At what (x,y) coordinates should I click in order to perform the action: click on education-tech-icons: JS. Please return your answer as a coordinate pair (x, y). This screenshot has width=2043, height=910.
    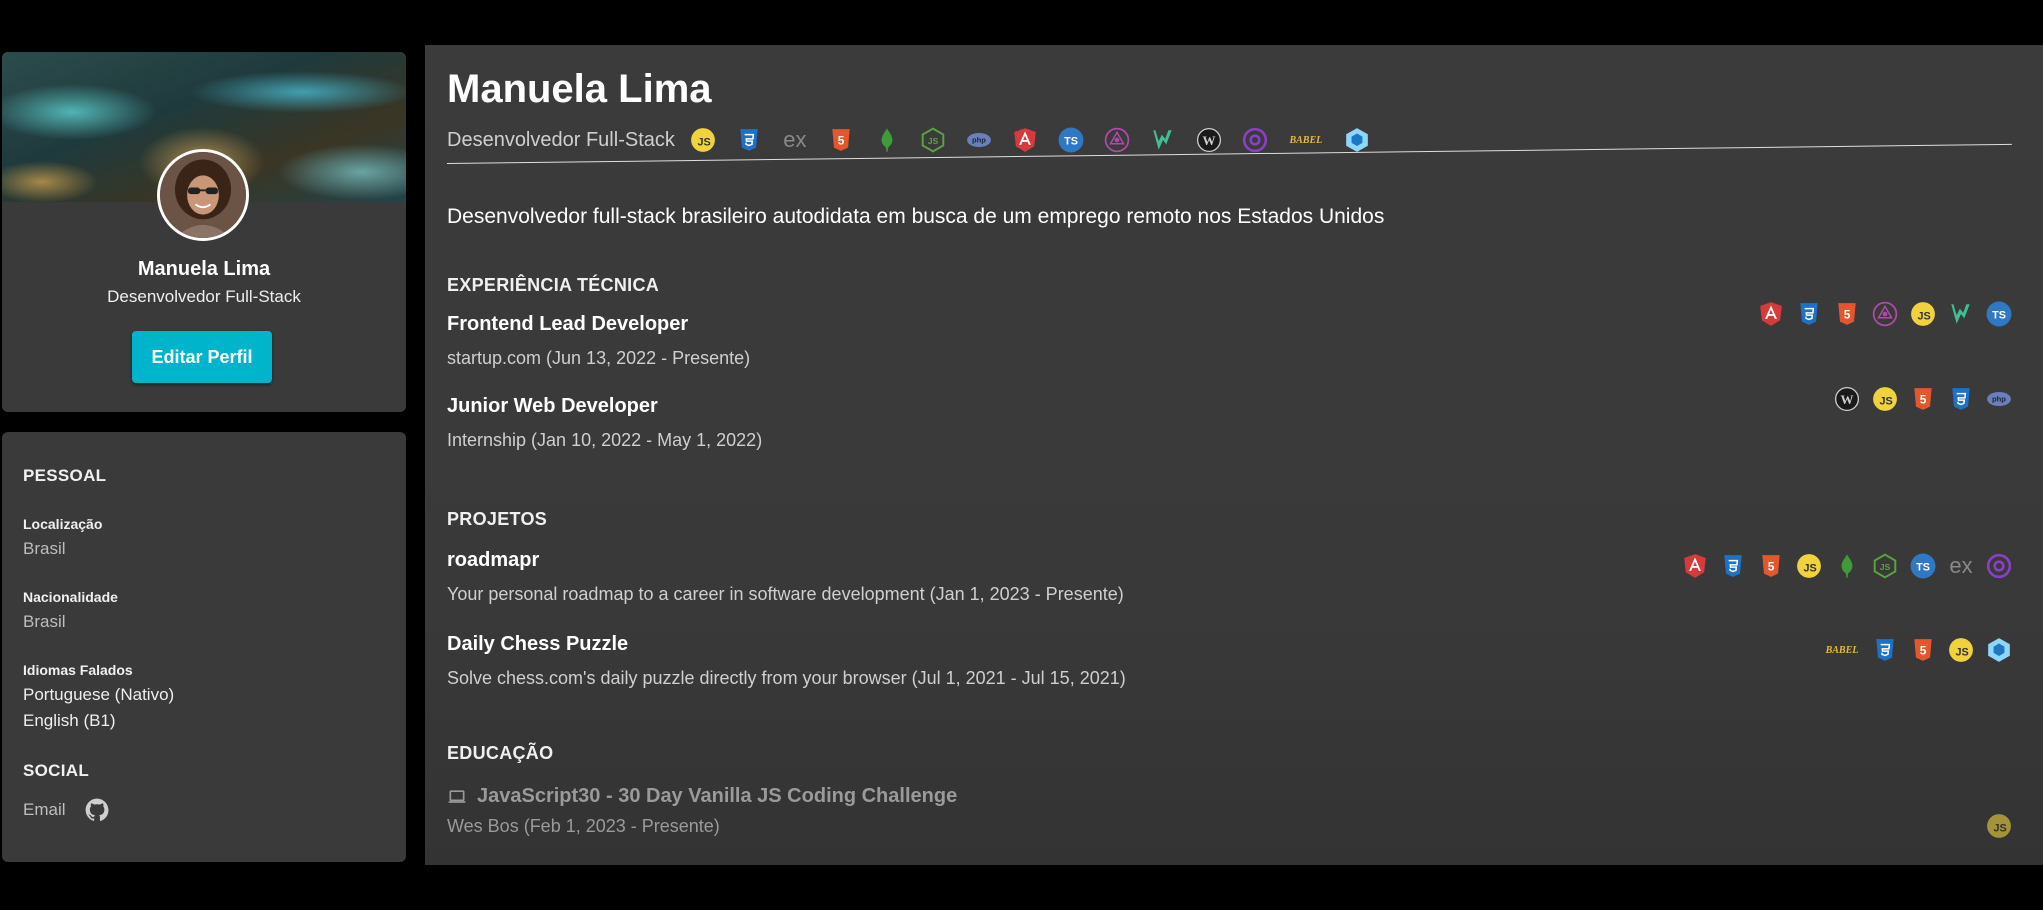
    Looking at the image, I should click on (1999, 826).